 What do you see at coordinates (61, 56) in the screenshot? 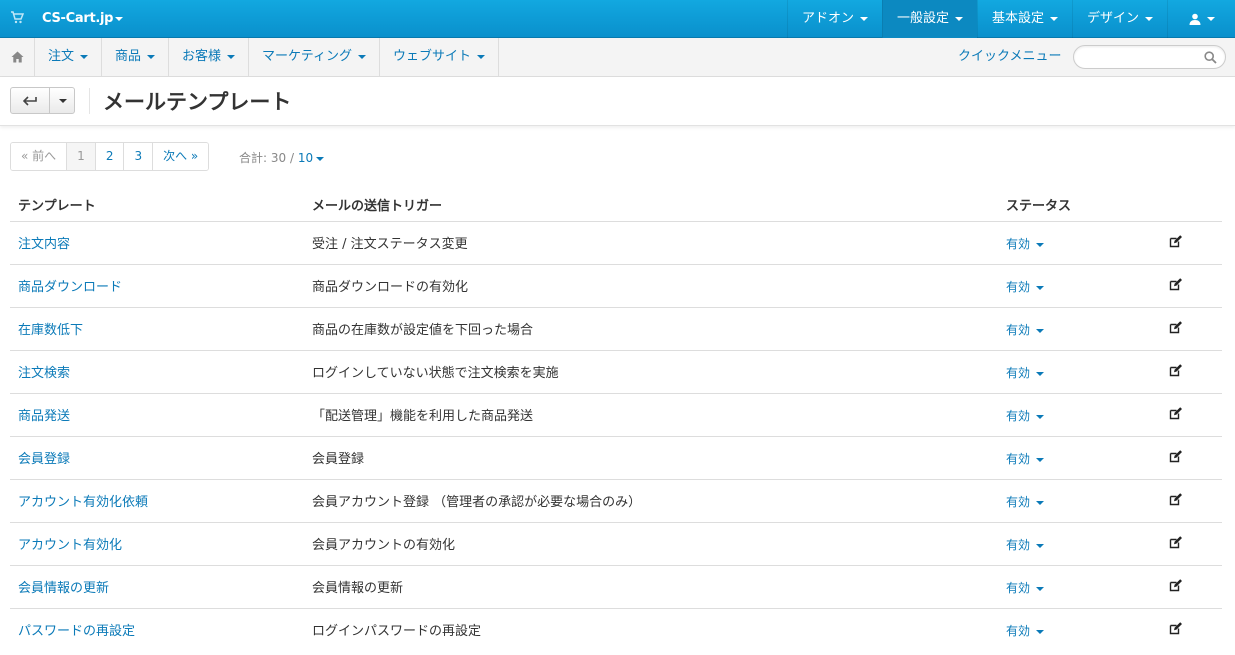
I see `menu-label: 注文` at bounding box center [61, 56].